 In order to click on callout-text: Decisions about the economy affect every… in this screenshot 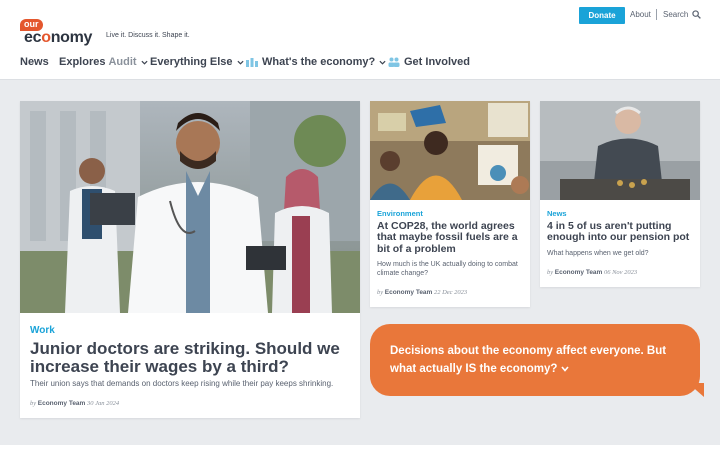, I will do `click(528, 360)`.